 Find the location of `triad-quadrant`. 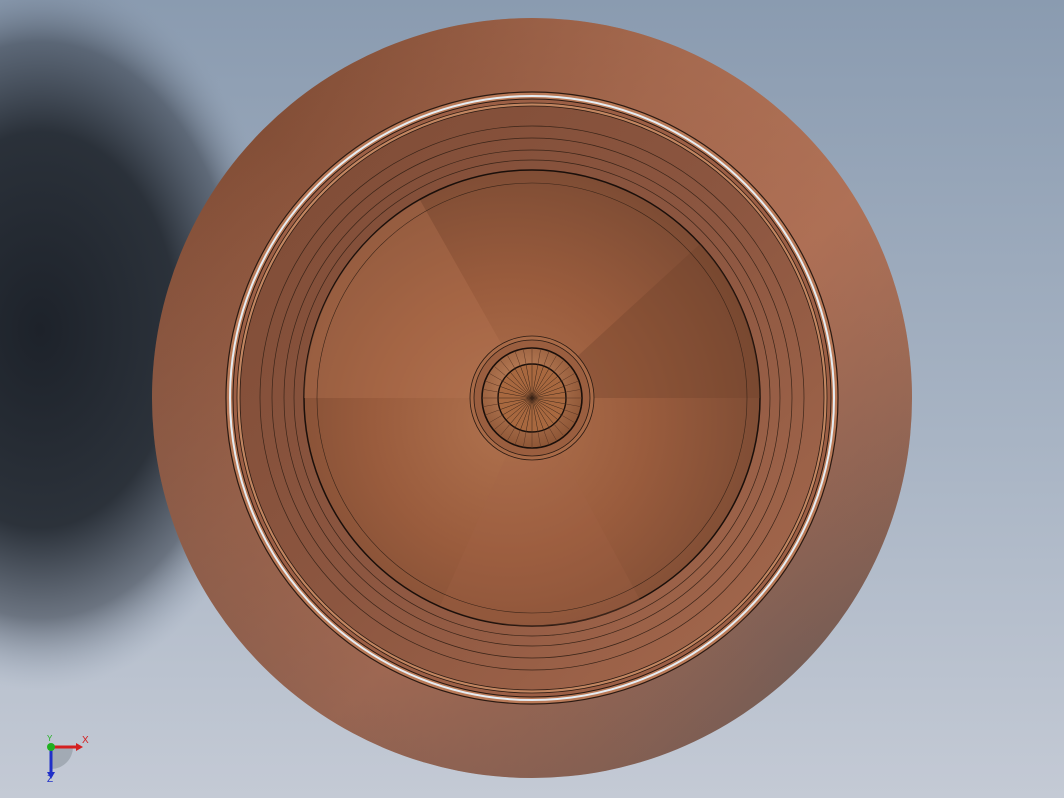

triad-quadrant is located at coordinates (62, 758).